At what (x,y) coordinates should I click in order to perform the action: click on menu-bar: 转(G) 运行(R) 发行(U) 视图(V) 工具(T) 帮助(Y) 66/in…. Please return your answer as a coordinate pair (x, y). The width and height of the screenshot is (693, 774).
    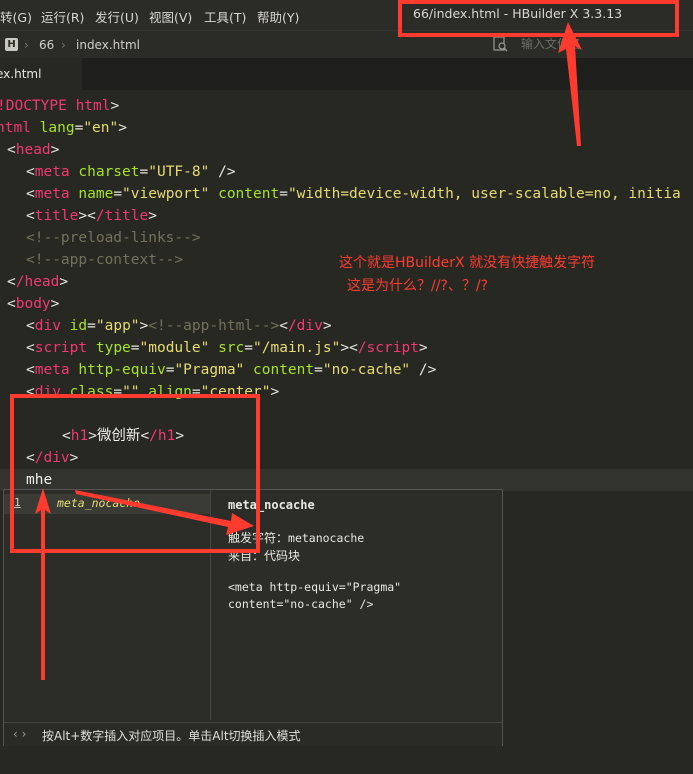
    Looking at the image, I should click on (346, 15).